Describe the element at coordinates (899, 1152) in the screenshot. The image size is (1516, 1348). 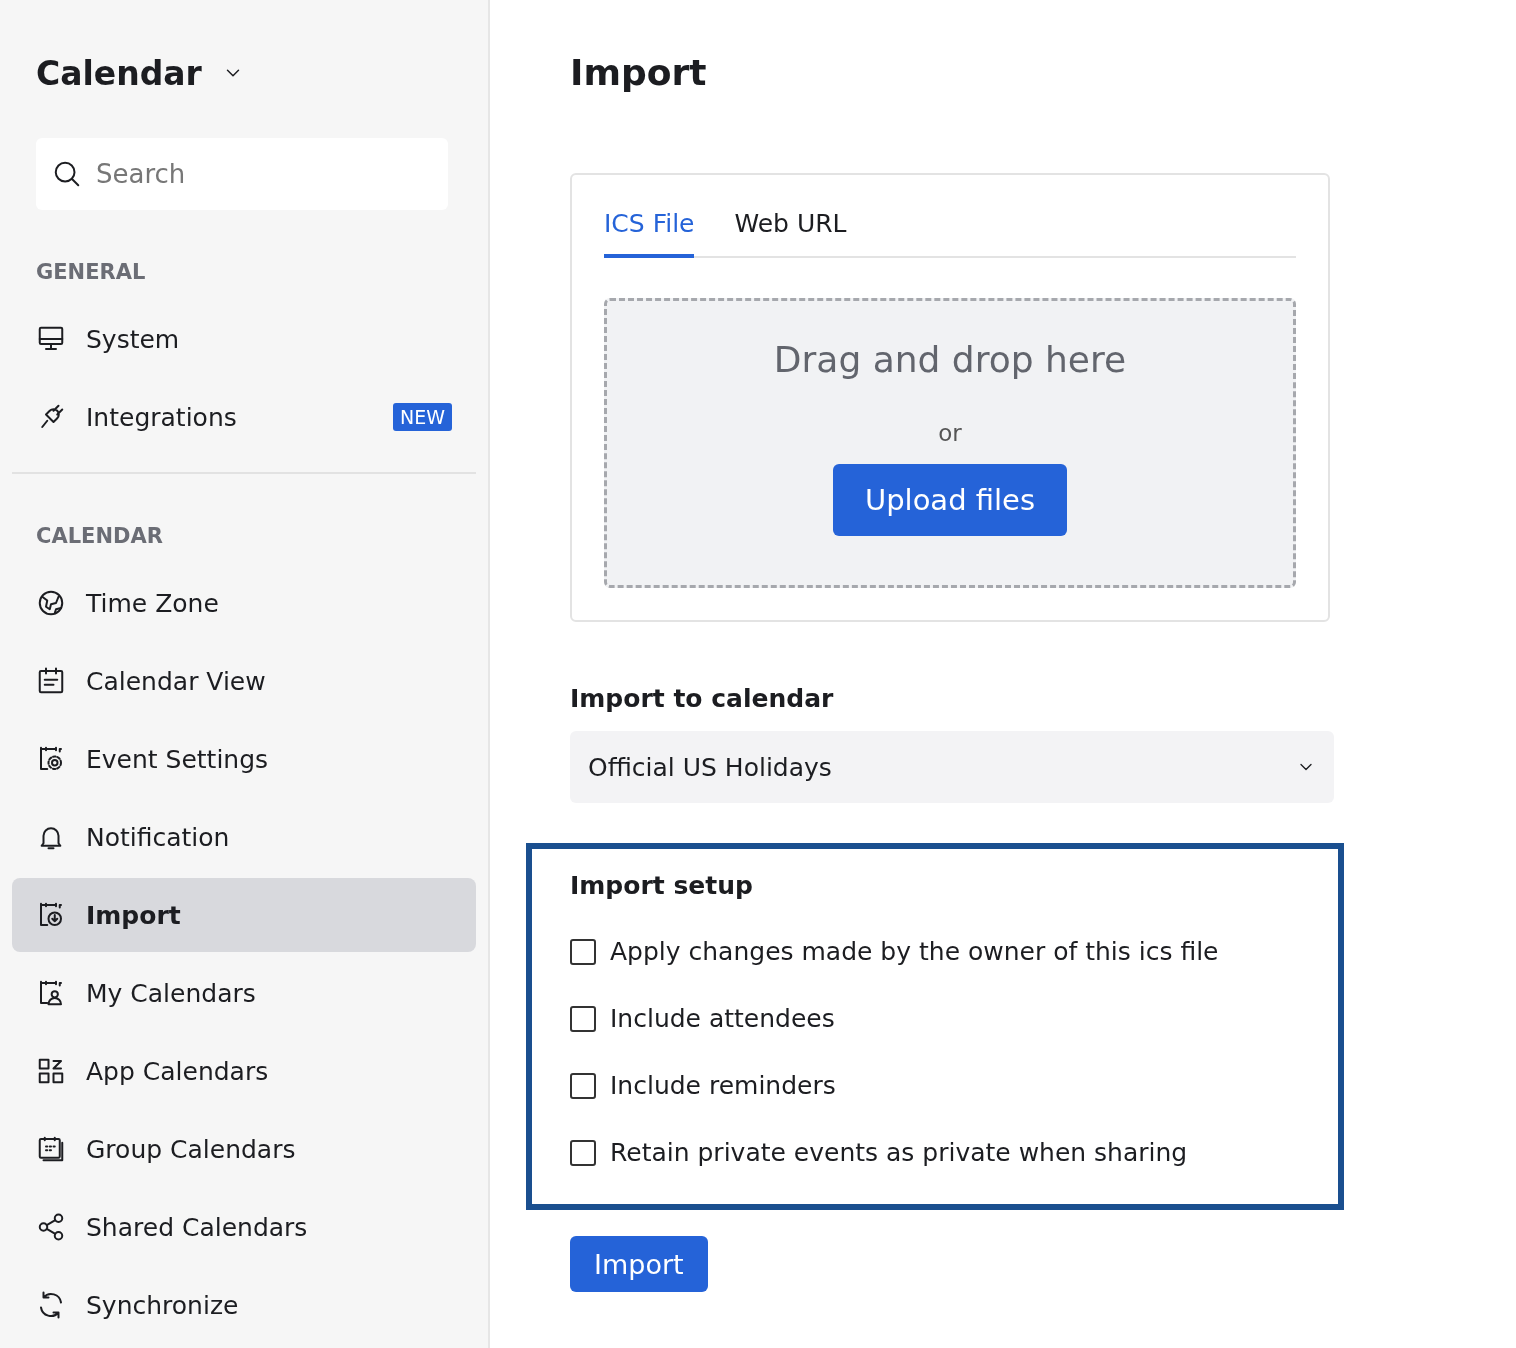
I see `checkbox-label: Retain private events as private when sharing` at that location.